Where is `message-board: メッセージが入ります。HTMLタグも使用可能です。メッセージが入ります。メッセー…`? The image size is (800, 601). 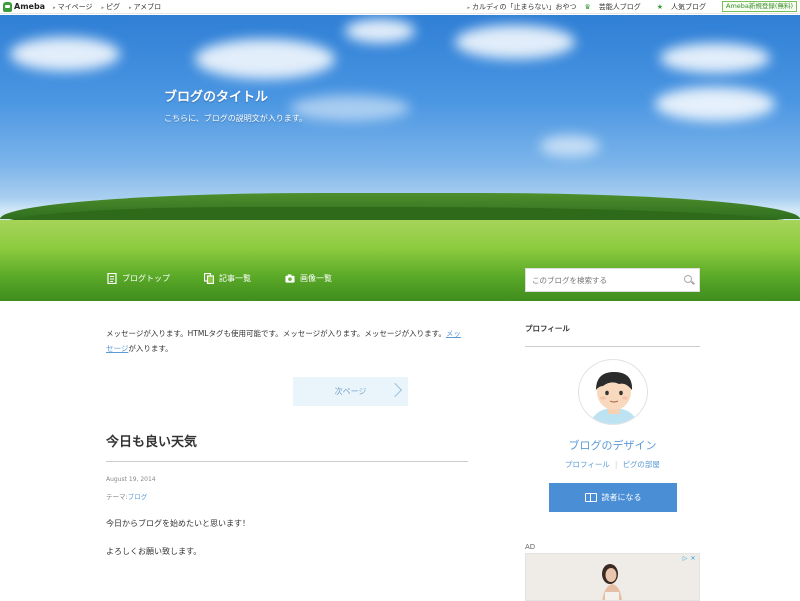
message-board: メッセージが入ります。HTMLタグも使用可能です。メッセージが入ります。メッセー… is located at coordinates (283, 341).